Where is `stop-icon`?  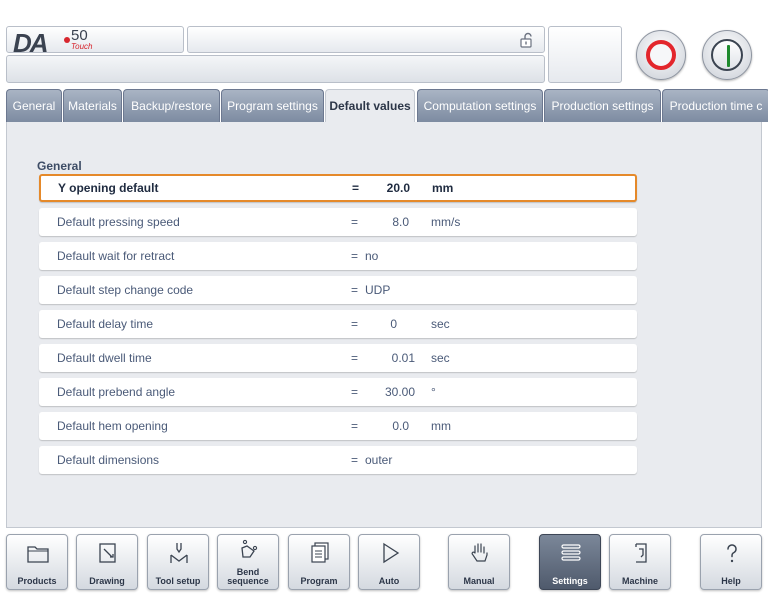 stop-icon is located at coordinates (661, 55).